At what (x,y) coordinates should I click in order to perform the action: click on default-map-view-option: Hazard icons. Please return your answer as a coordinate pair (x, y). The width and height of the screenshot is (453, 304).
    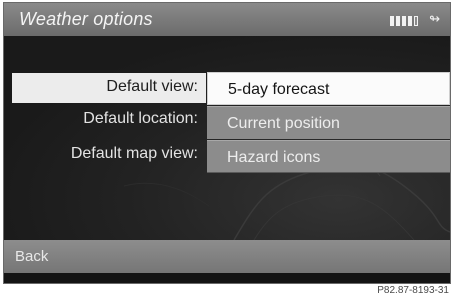
    Looking at the image, I should click on (328, 156).